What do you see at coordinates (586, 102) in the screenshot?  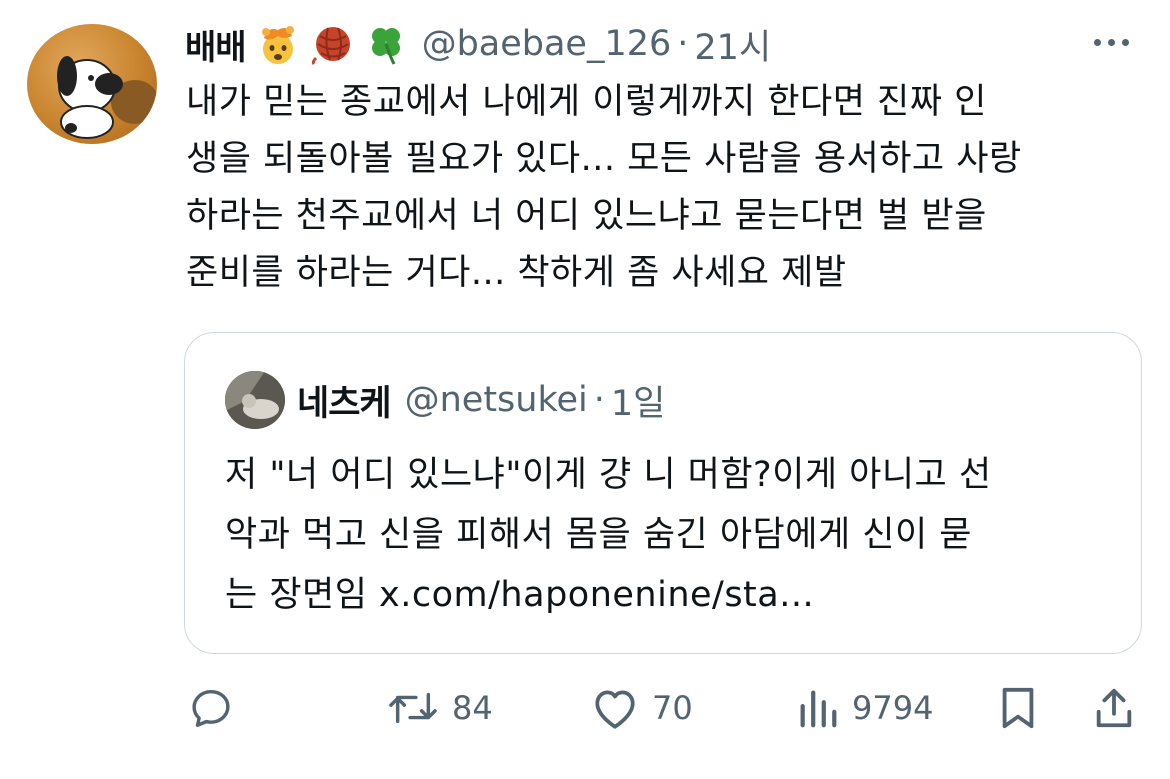 I see `tweet-text-line: 내가 믿는 종교에서 나에게 이렇게까지 한다면 진짜 인` at bounding box center [586, 102].